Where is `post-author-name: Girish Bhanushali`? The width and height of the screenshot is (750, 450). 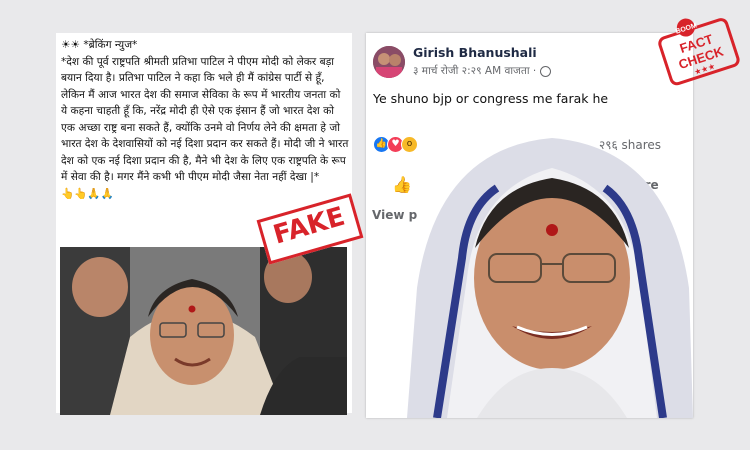 post-author-name: Girish Bhanushali is located at coordinates (475, 52).